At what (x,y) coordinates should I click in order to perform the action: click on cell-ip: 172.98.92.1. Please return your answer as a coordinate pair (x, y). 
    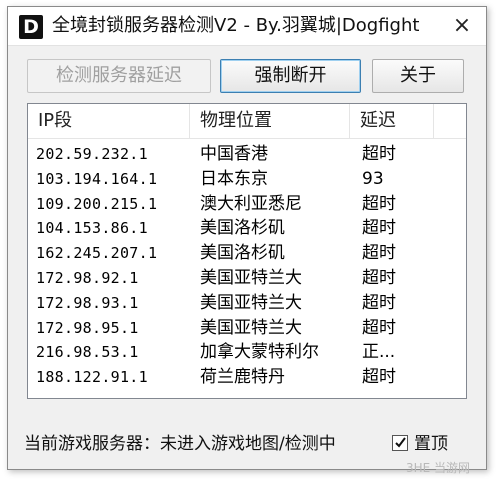
    Looking at the image, I should click on (87, 277).